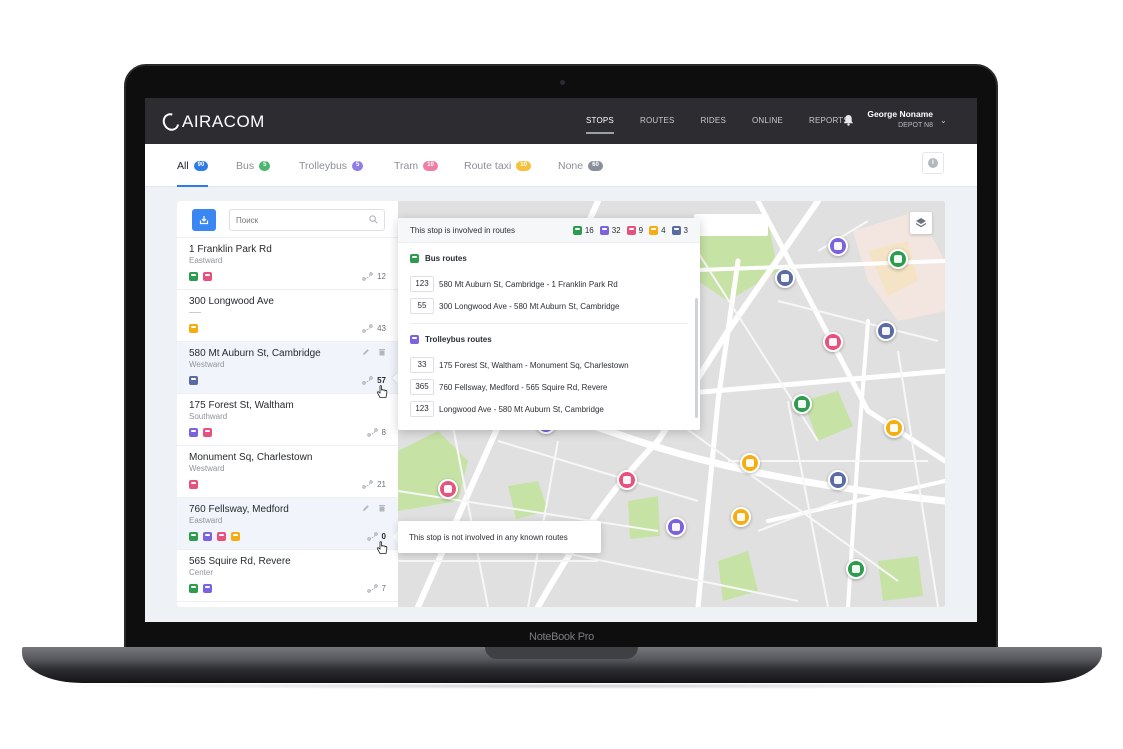 This screenshot has width=1123, height=749. Describe the element at coordinates (207, 276) in the screenshot. I see `tram-icon` at that location.